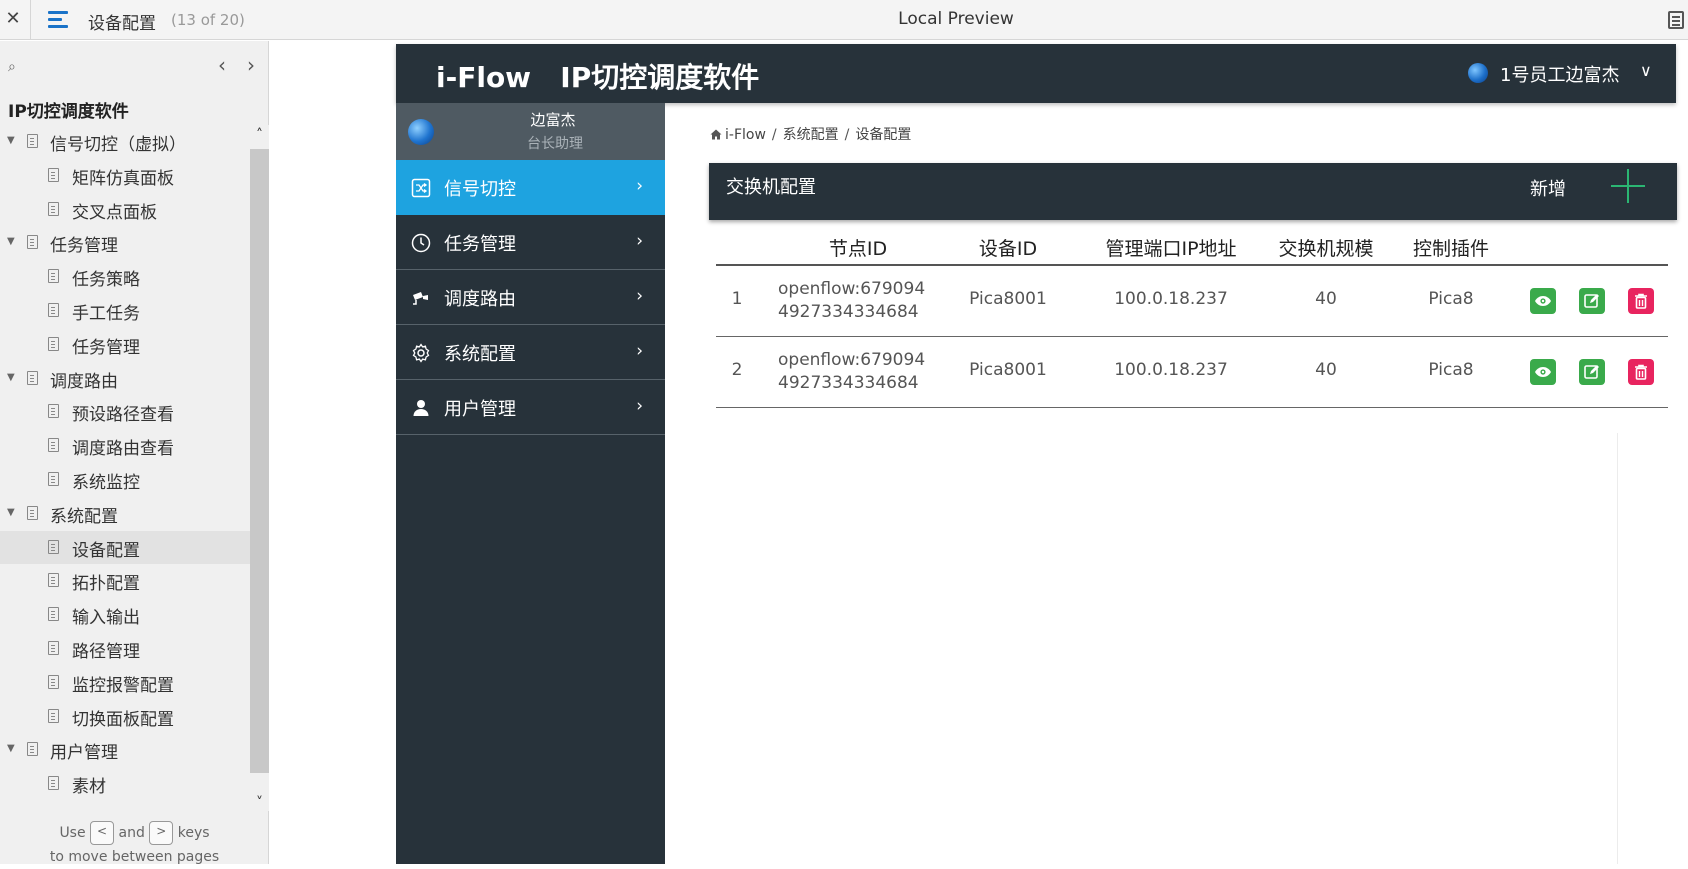  Describe the element at coordinates (480, 354) in the screenshot. I see `nav-label: 系统配置` at that location.